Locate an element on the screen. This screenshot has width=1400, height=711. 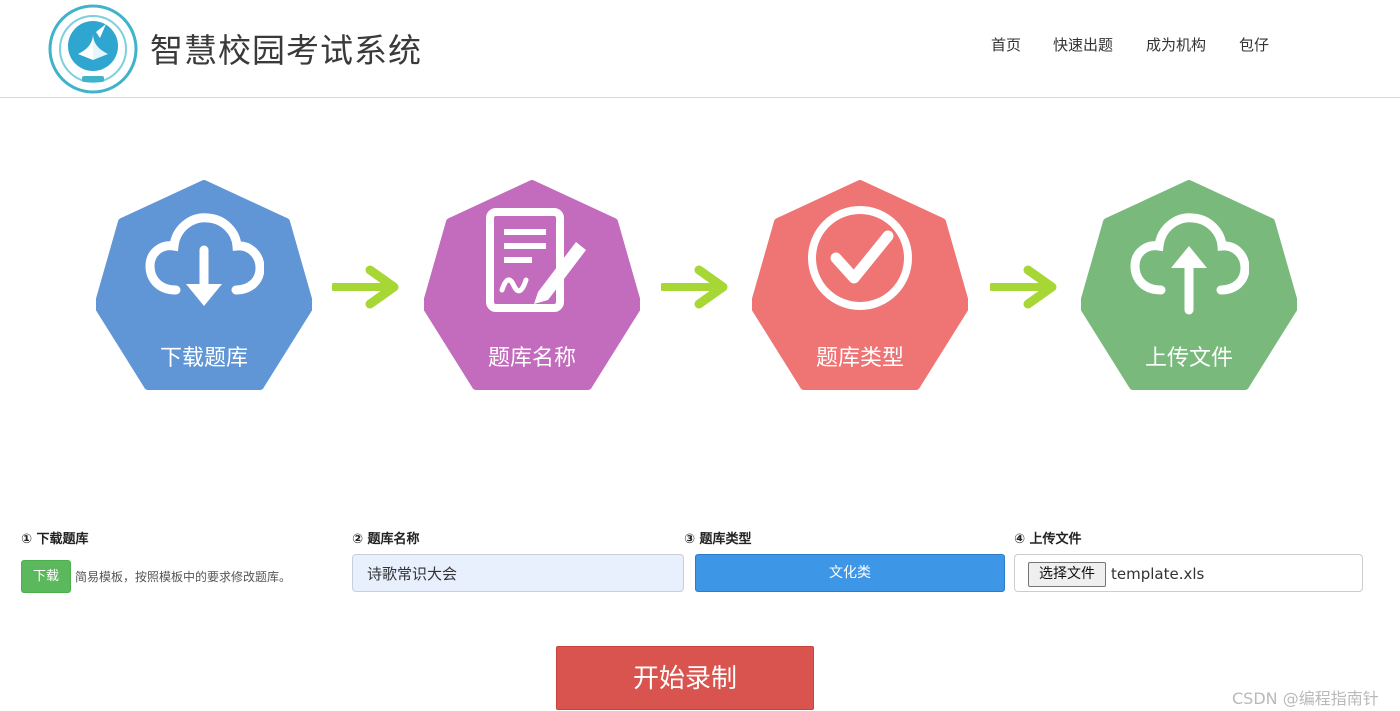
bank-name-label: ② 题库名称 is located at coordinates (386, 539).